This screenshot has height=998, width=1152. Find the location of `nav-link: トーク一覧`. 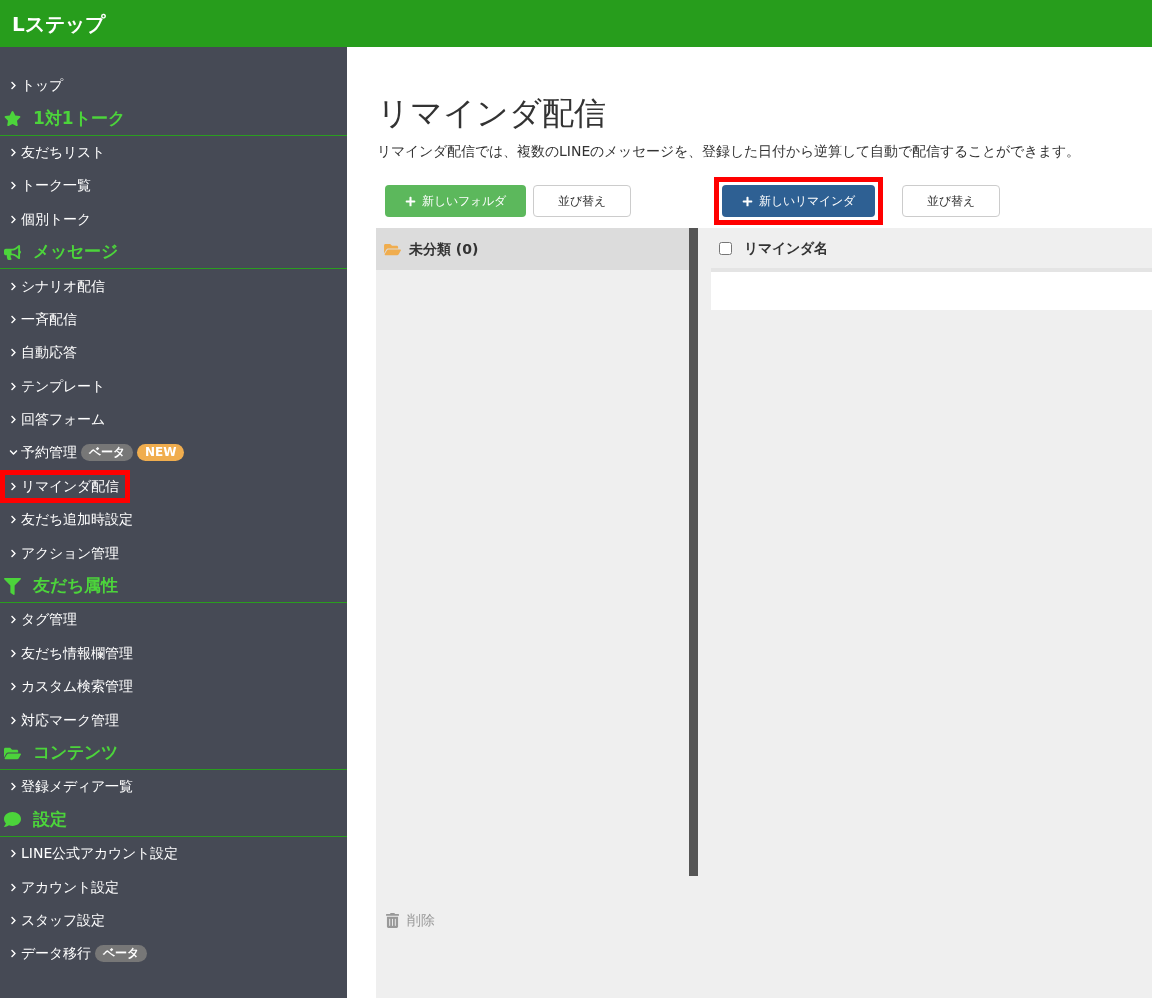

nav-link: トーク一覧 is located at coordinates (50, 186).